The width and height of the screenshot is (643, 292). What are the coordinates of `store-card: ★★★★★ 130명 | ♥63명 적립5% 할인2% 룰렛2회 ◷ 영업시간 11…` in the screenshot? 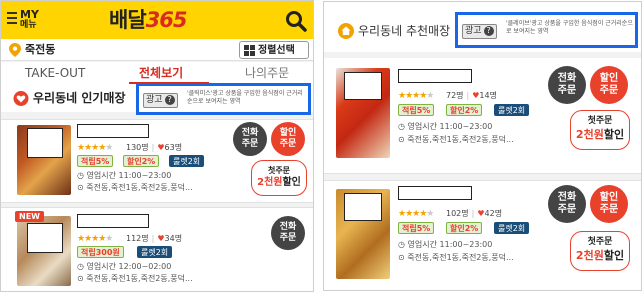 It's located at (157, 161).